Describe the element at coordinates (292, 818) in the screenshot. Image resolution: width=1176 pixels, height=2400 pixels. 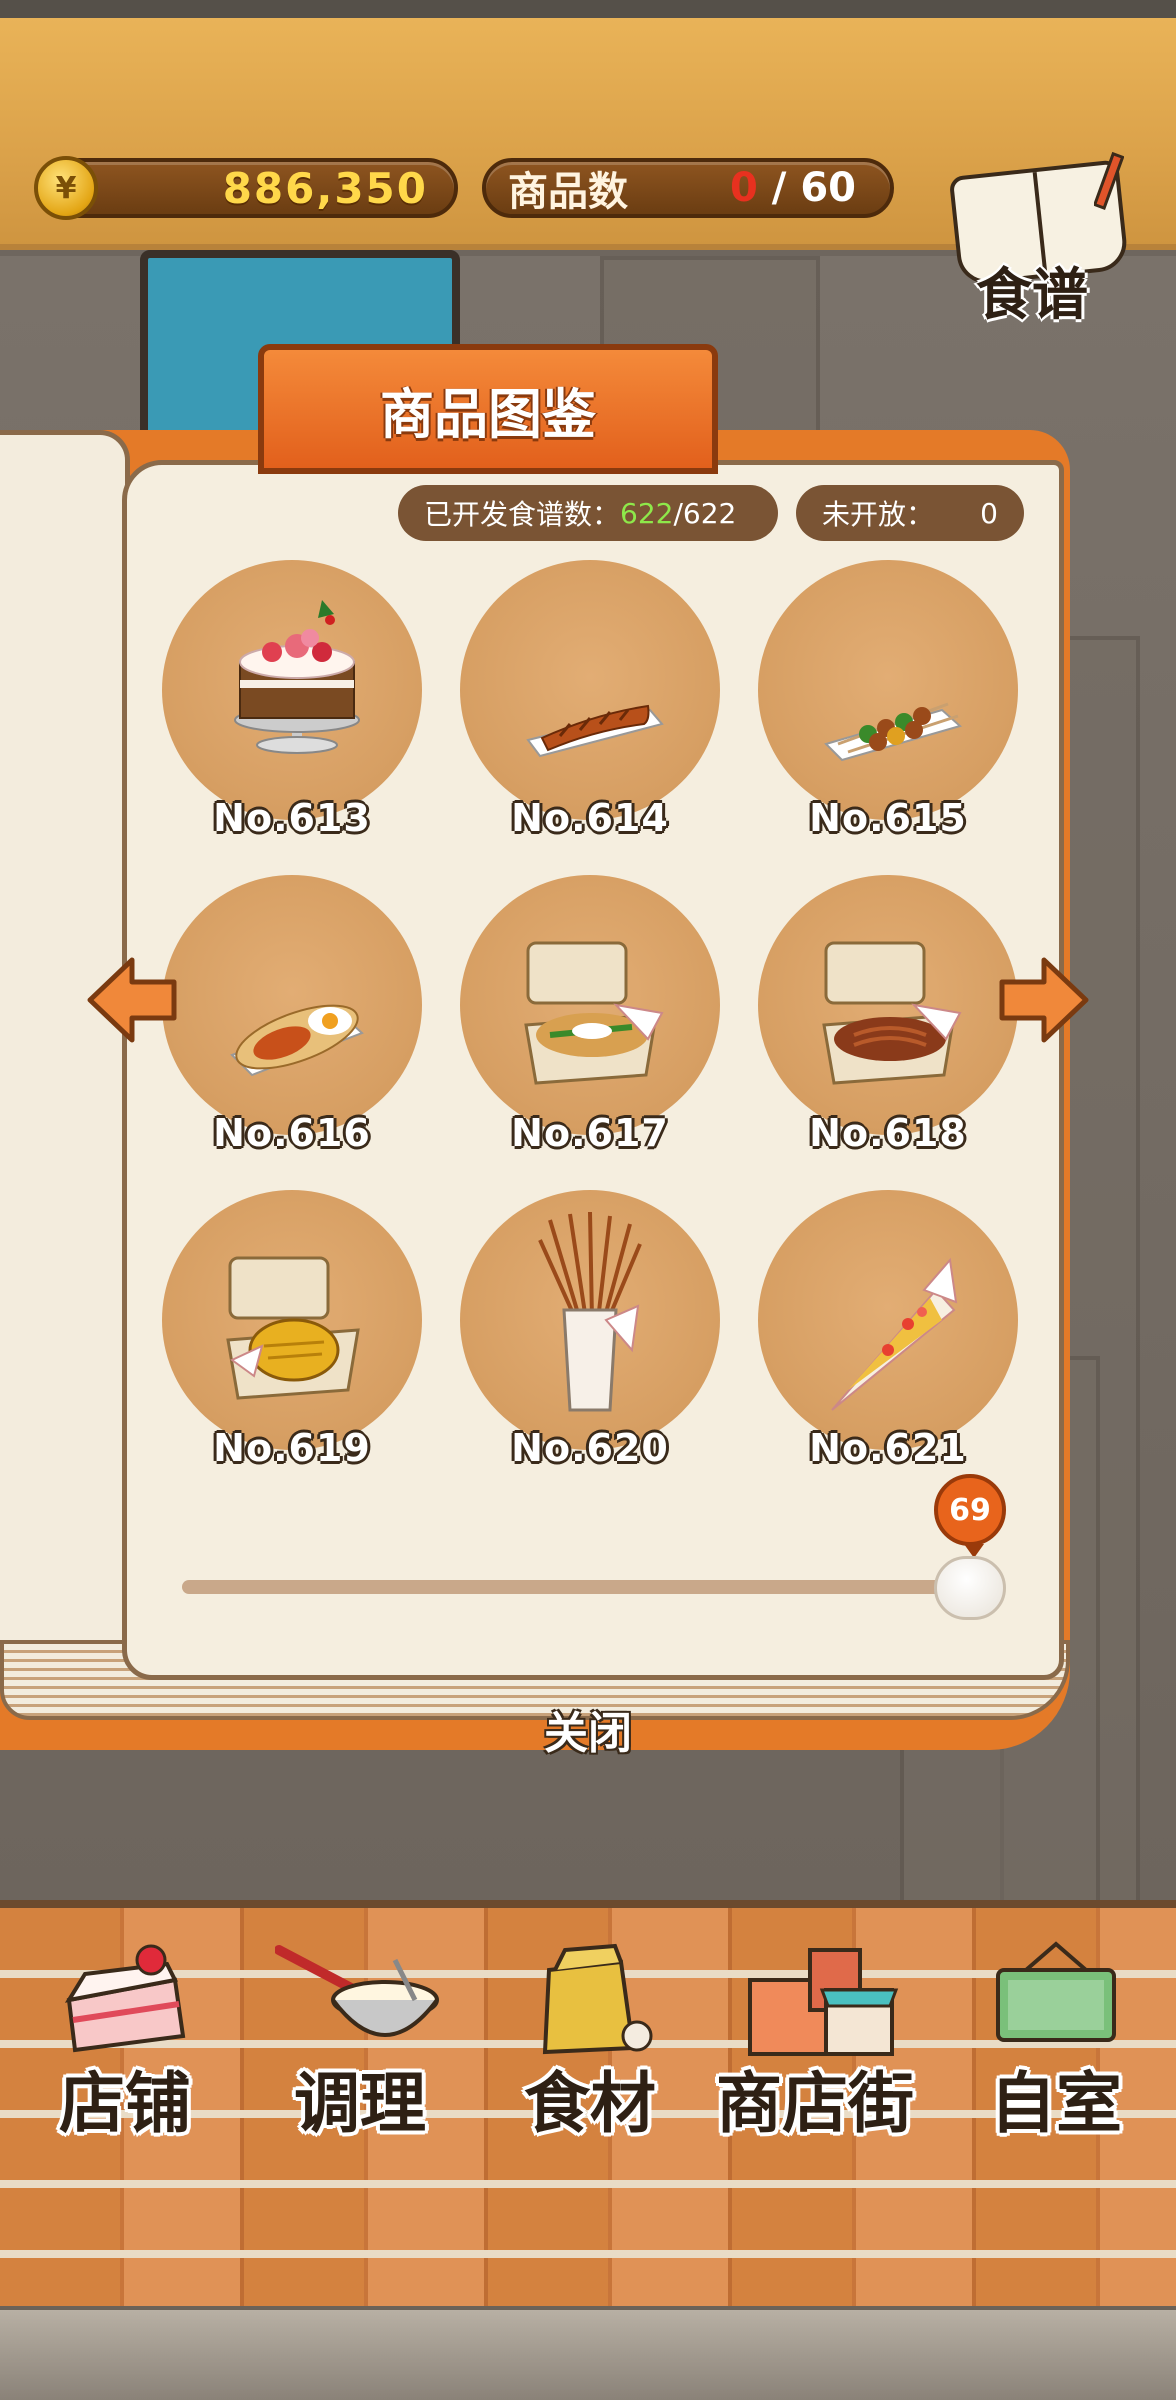
I see `recipe-number: No.613` at that location.